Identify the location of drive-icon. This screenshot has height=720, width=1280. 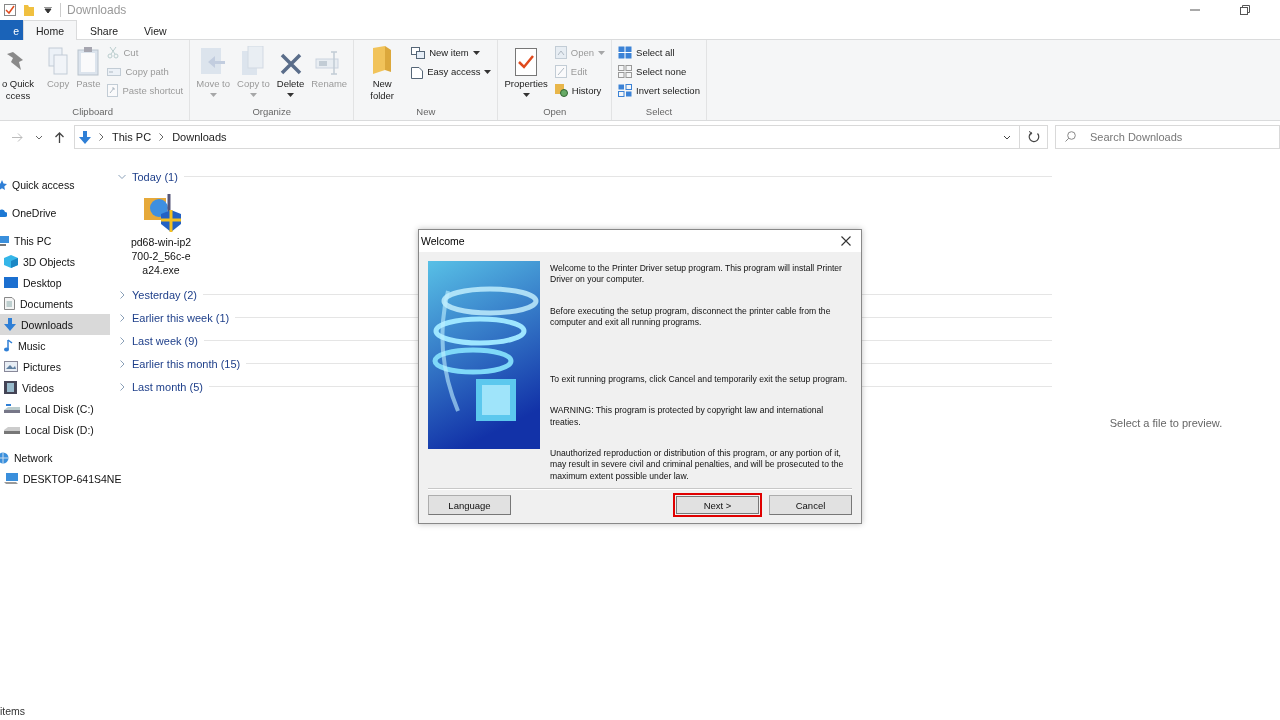
(12, 429).